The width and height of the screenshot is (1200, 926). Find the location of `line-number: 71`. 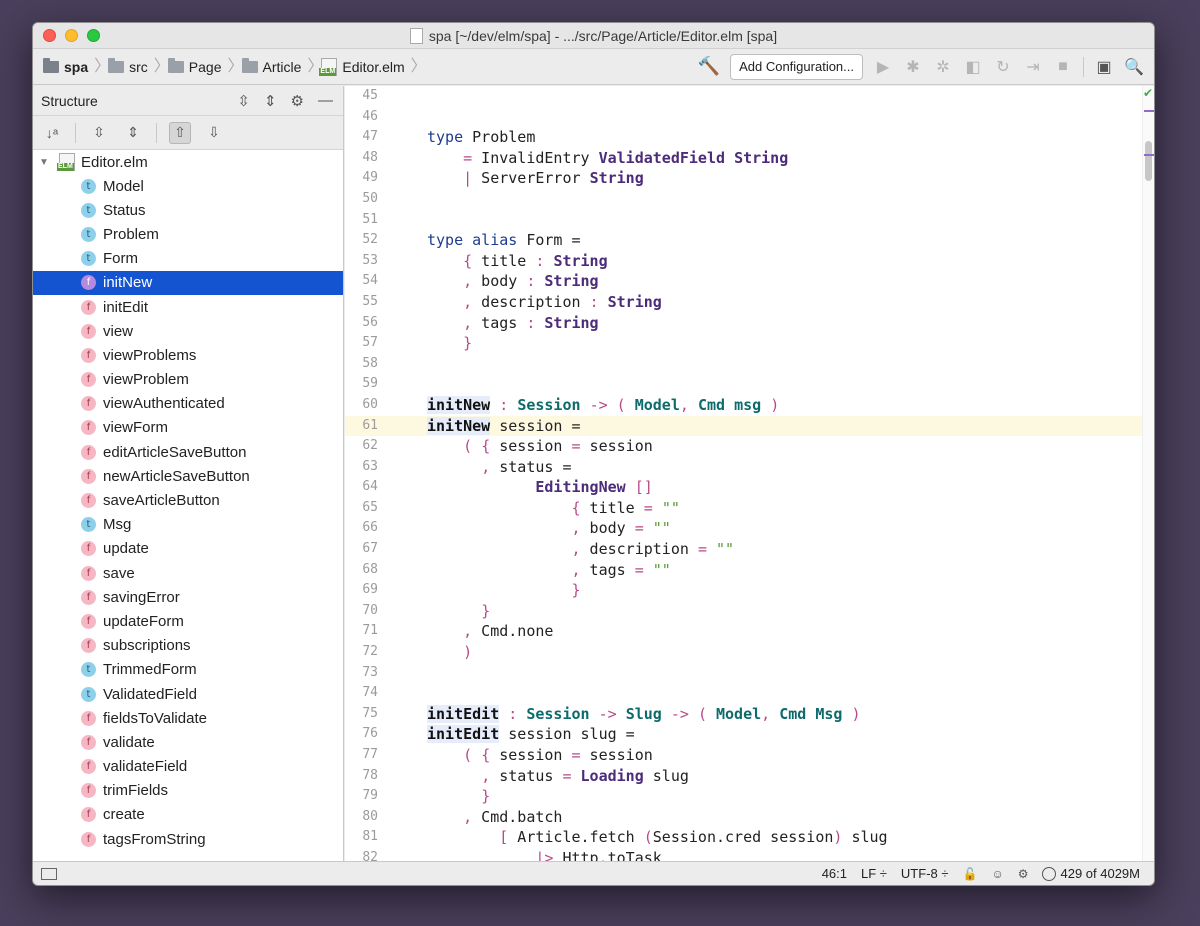

line-number: 71 is located at coordinates (361, 631).